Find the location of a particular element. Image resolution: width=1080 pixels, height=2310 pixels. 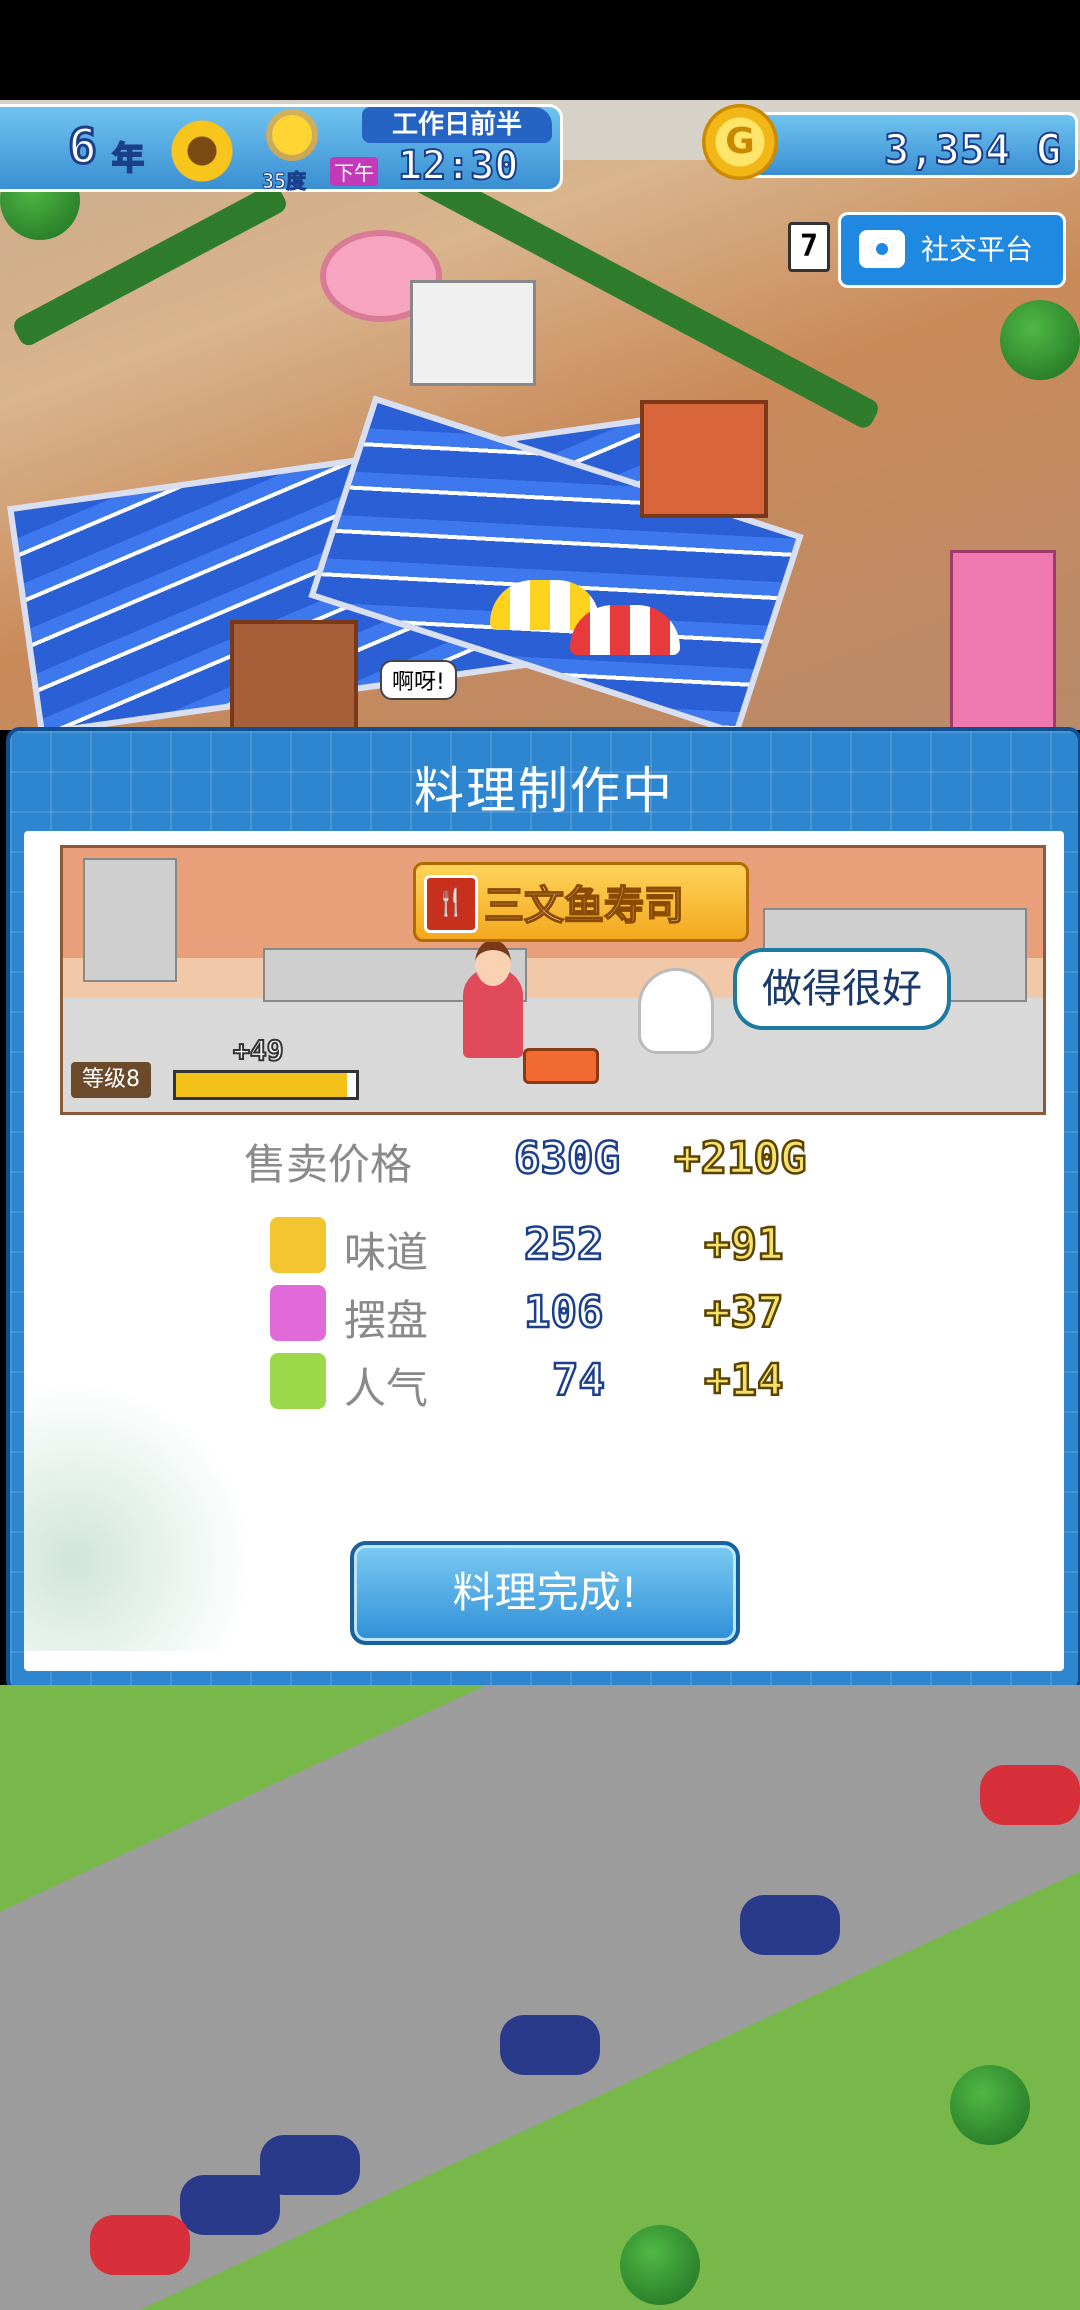

stat-label: 摆盘 is located at coordinates (386, 1320).